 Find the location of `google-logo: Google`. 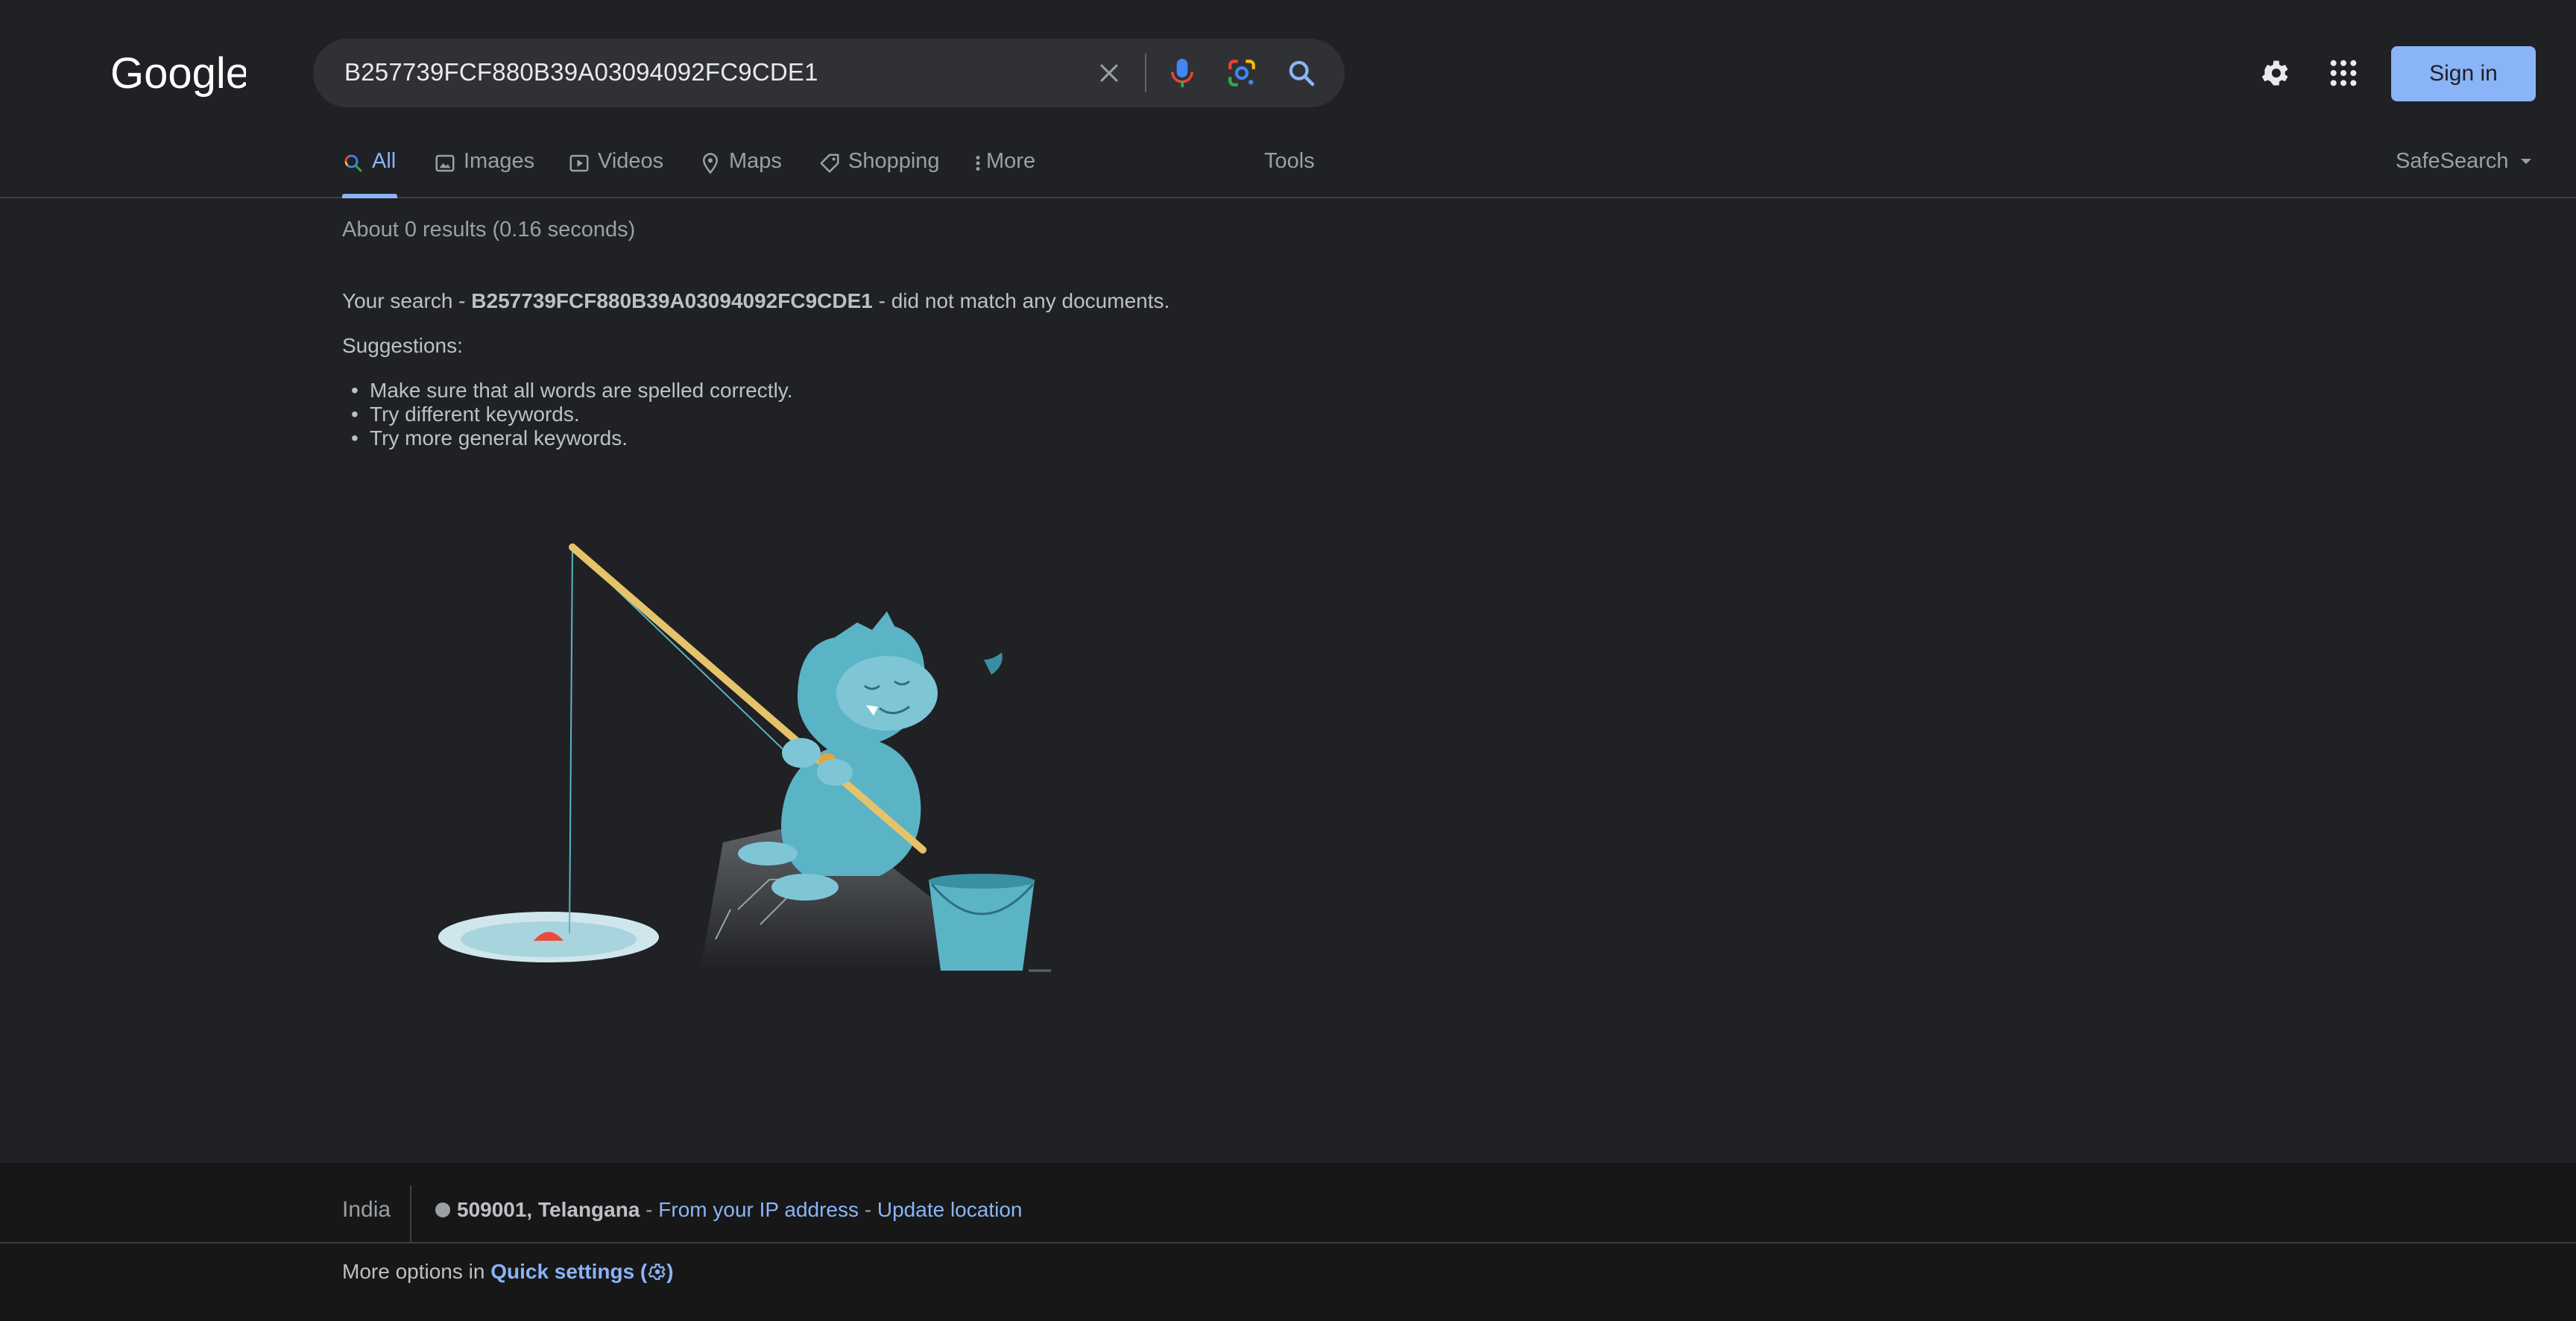

google-logo: Google is located at coordinates (178, 73).